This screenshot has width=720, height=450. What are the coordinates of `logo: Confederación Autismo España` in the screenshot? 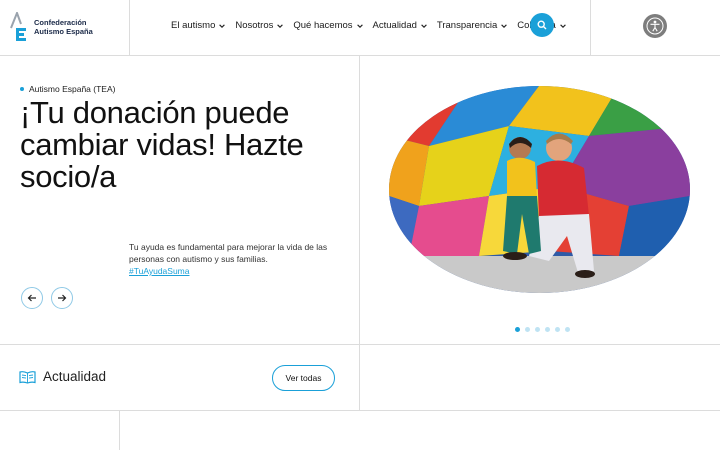 It's located at (50, 27).